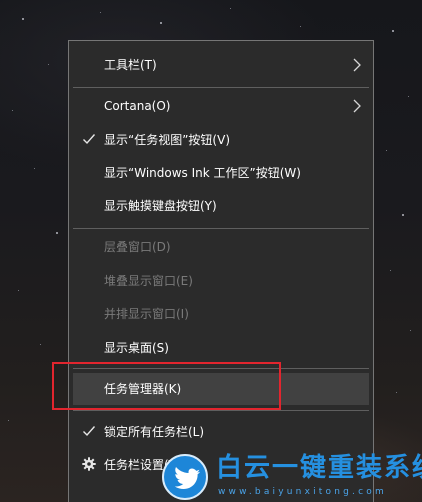 This screenshot has height=502, width=422. I want to click on gear-icon, so click(89, 464).